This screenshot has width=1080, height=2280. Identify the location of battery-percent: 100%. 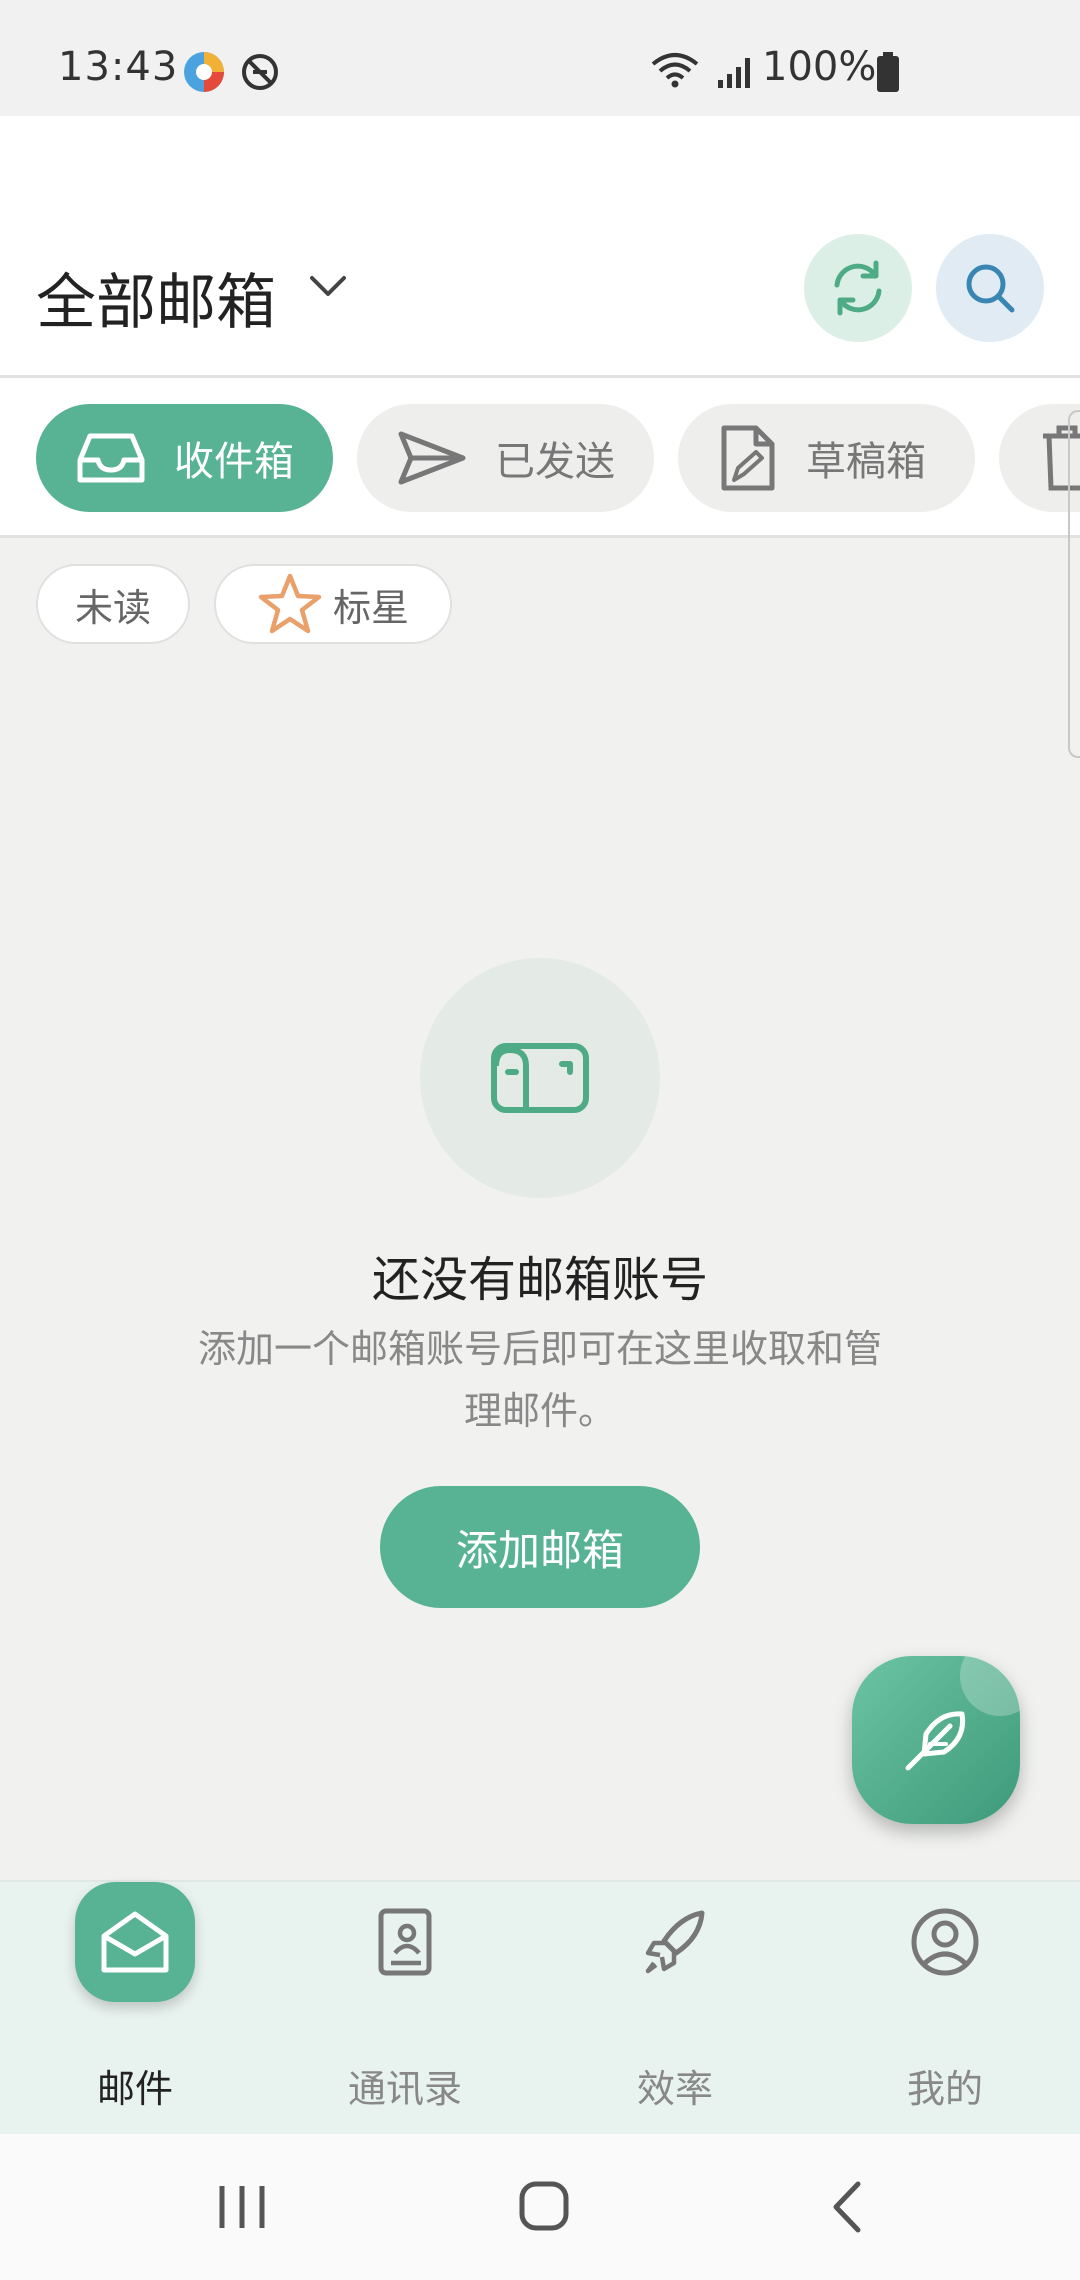
(819, 67).